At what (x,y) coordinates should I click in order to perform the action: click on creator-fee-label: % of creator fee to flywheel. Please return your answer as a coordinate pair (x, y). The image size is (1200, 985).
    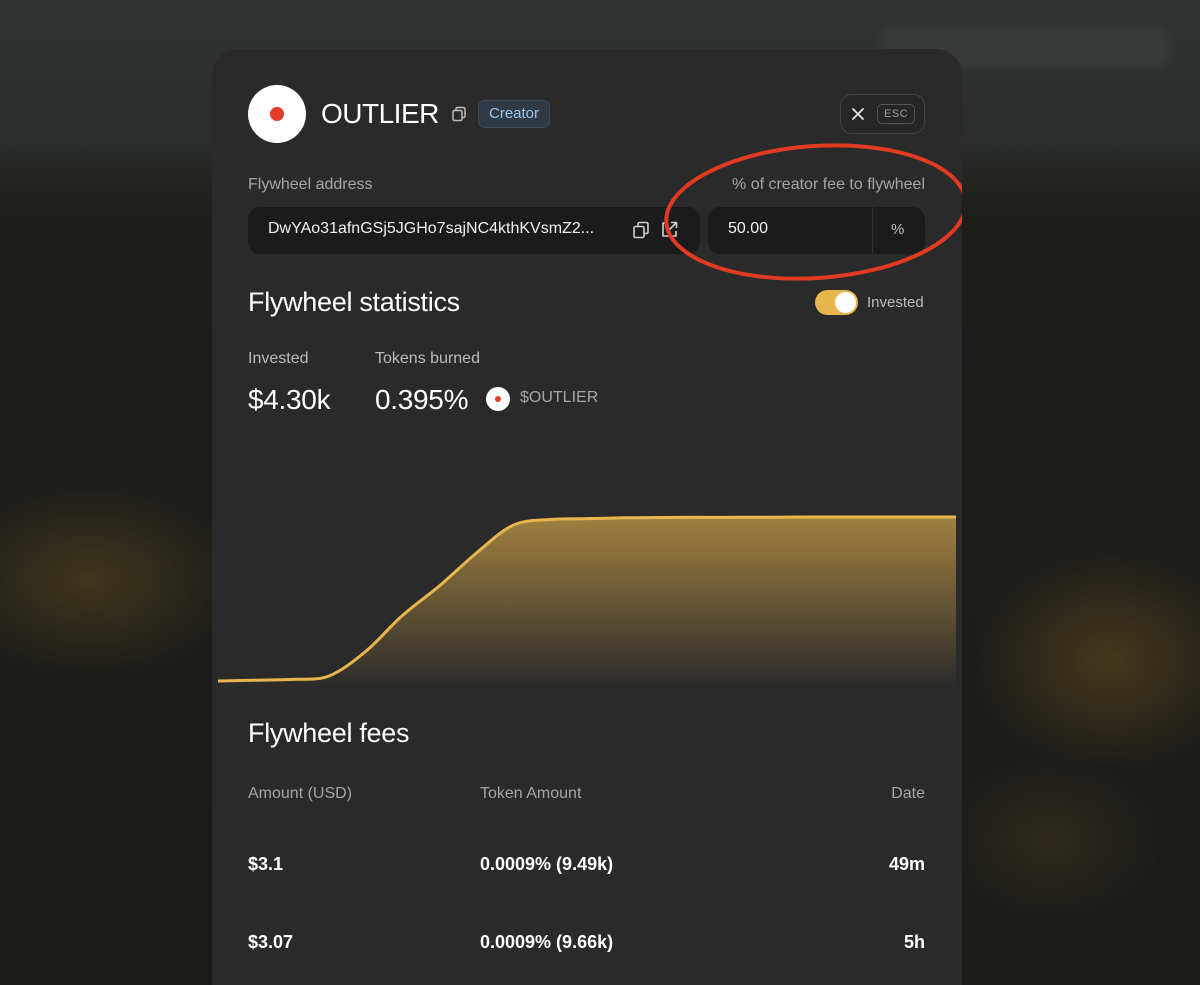
    Looking at the image, I should click on (828, 184).